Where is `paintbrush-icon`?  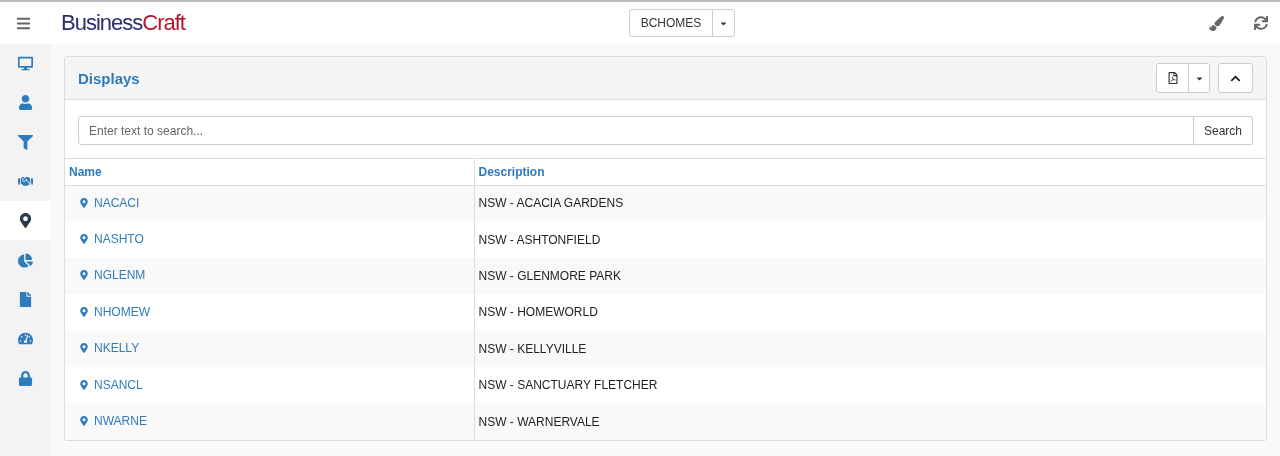
paintbrush-icon is located at coordinates (1216, 23).